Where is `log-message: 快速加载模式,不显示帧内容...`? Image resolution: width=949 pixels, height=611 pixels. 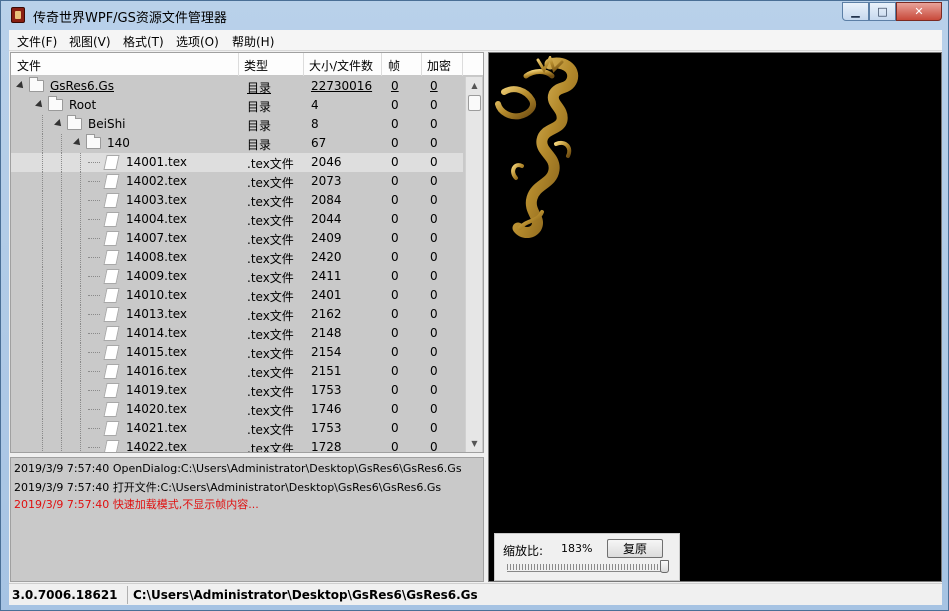
log-message: 快速加载模式,不显示帧内容... is located at coordinates (185, 504).